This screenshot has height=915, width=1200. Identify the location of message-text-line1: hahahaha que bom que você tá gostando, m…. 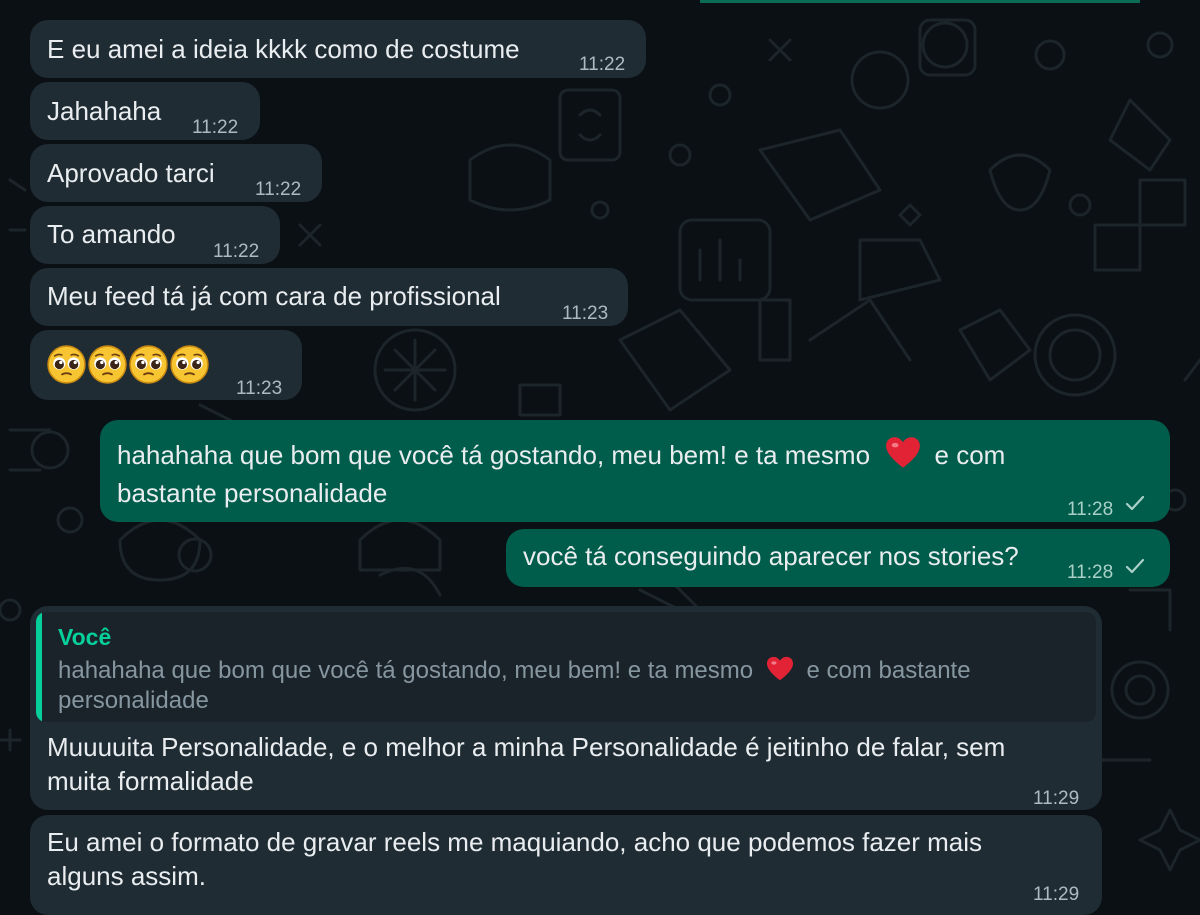
(561, 454).